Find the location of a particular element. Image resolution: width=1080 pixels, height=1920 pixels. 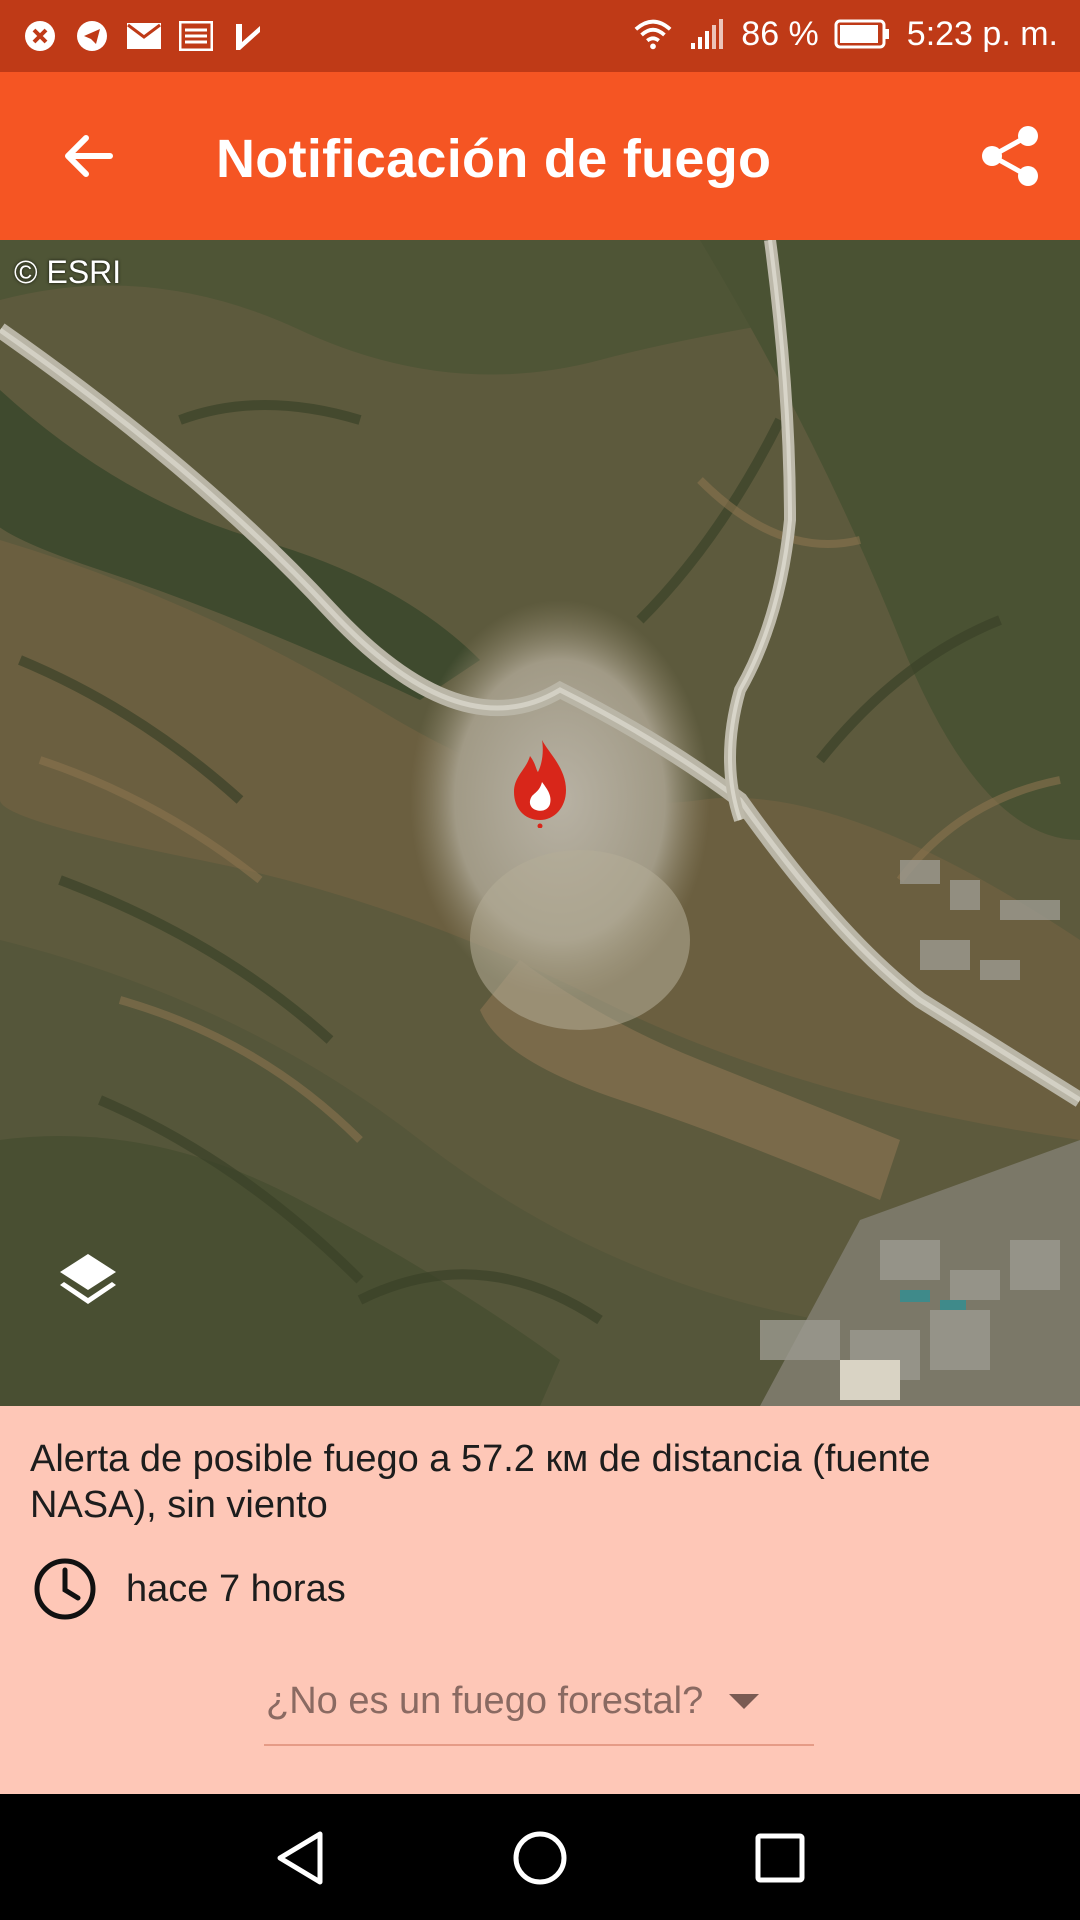

system-nav-bar is located at coordinates (540, 1857).